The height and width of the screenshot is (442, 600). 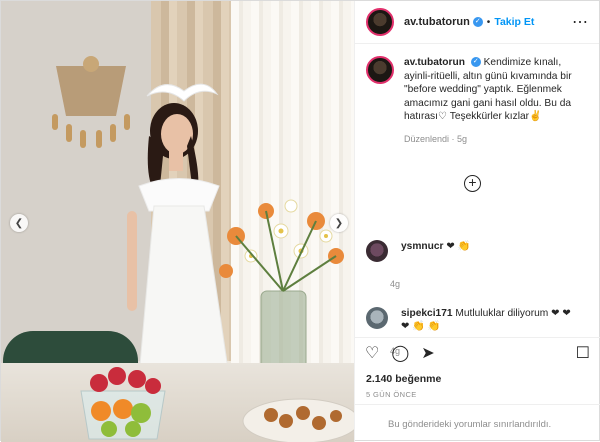 What do you see at coordinates (395, 284) in the screenshot?
I see `comment-time: 4g` at bounding box center [395, 284].